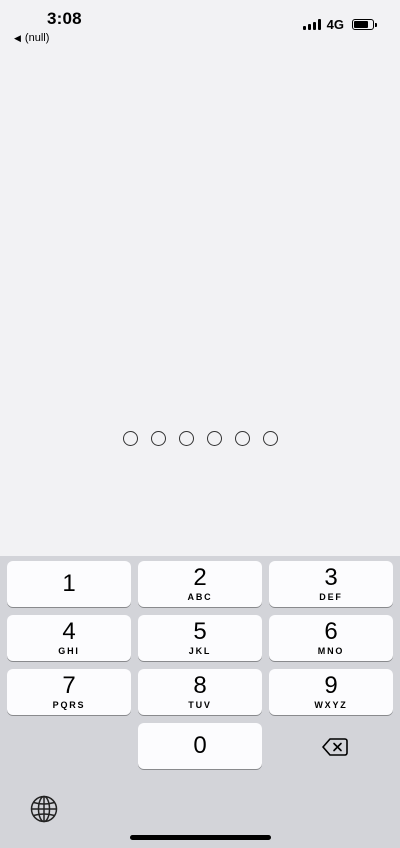 This screenshot has height=848, width=400. I want to click on key-1: 1, so click(69, 584).